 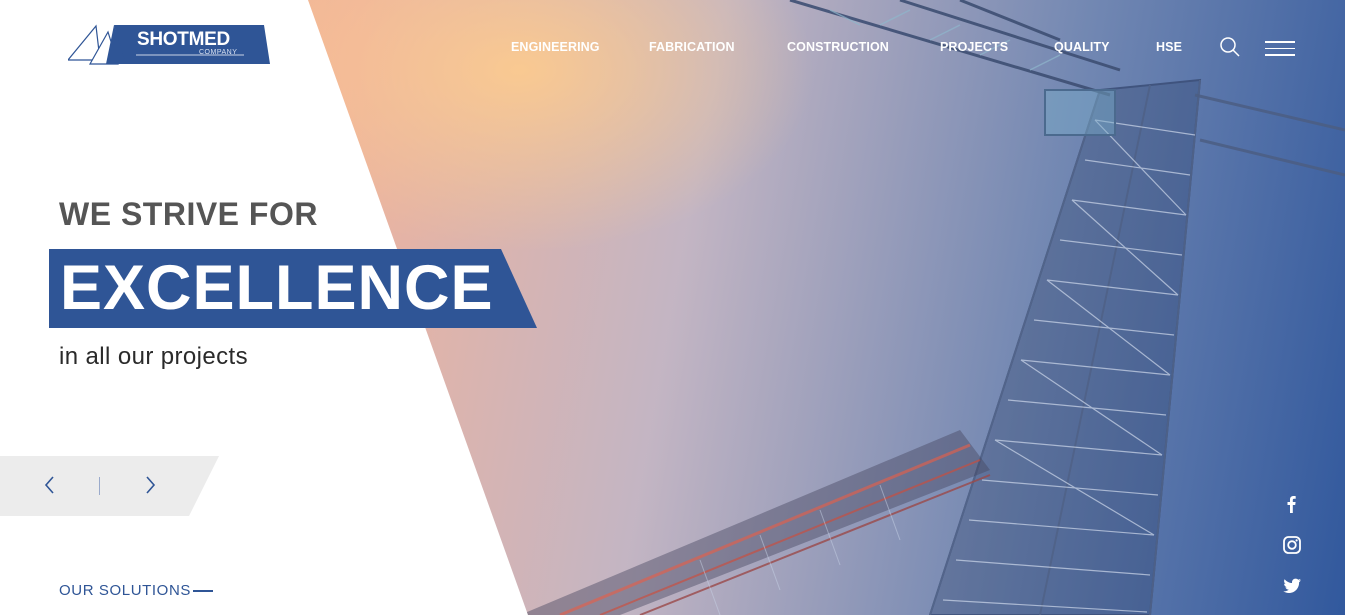 What do you see at coordinates (277, 288) in the screenshot?
I see `hero-headline-highlight: EXCELLENCE` at bounding box center [277, 288].